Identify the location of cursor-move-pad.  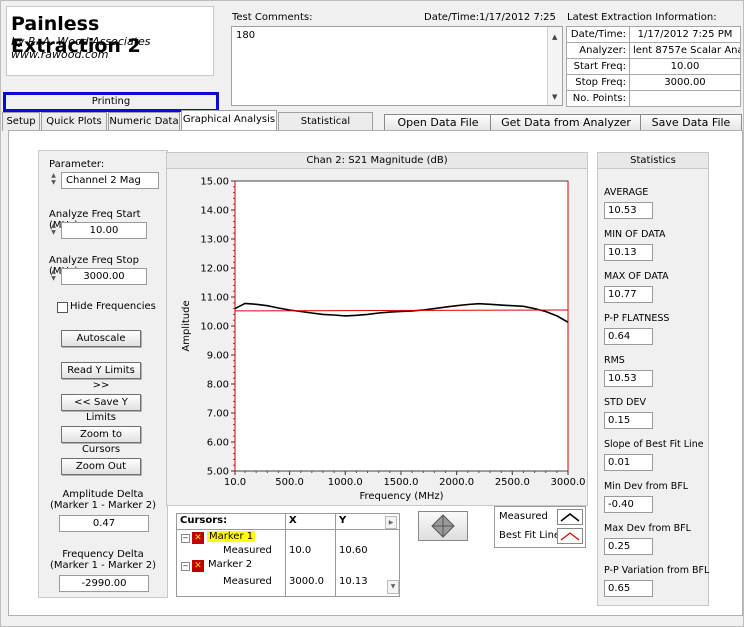
(443, 526).